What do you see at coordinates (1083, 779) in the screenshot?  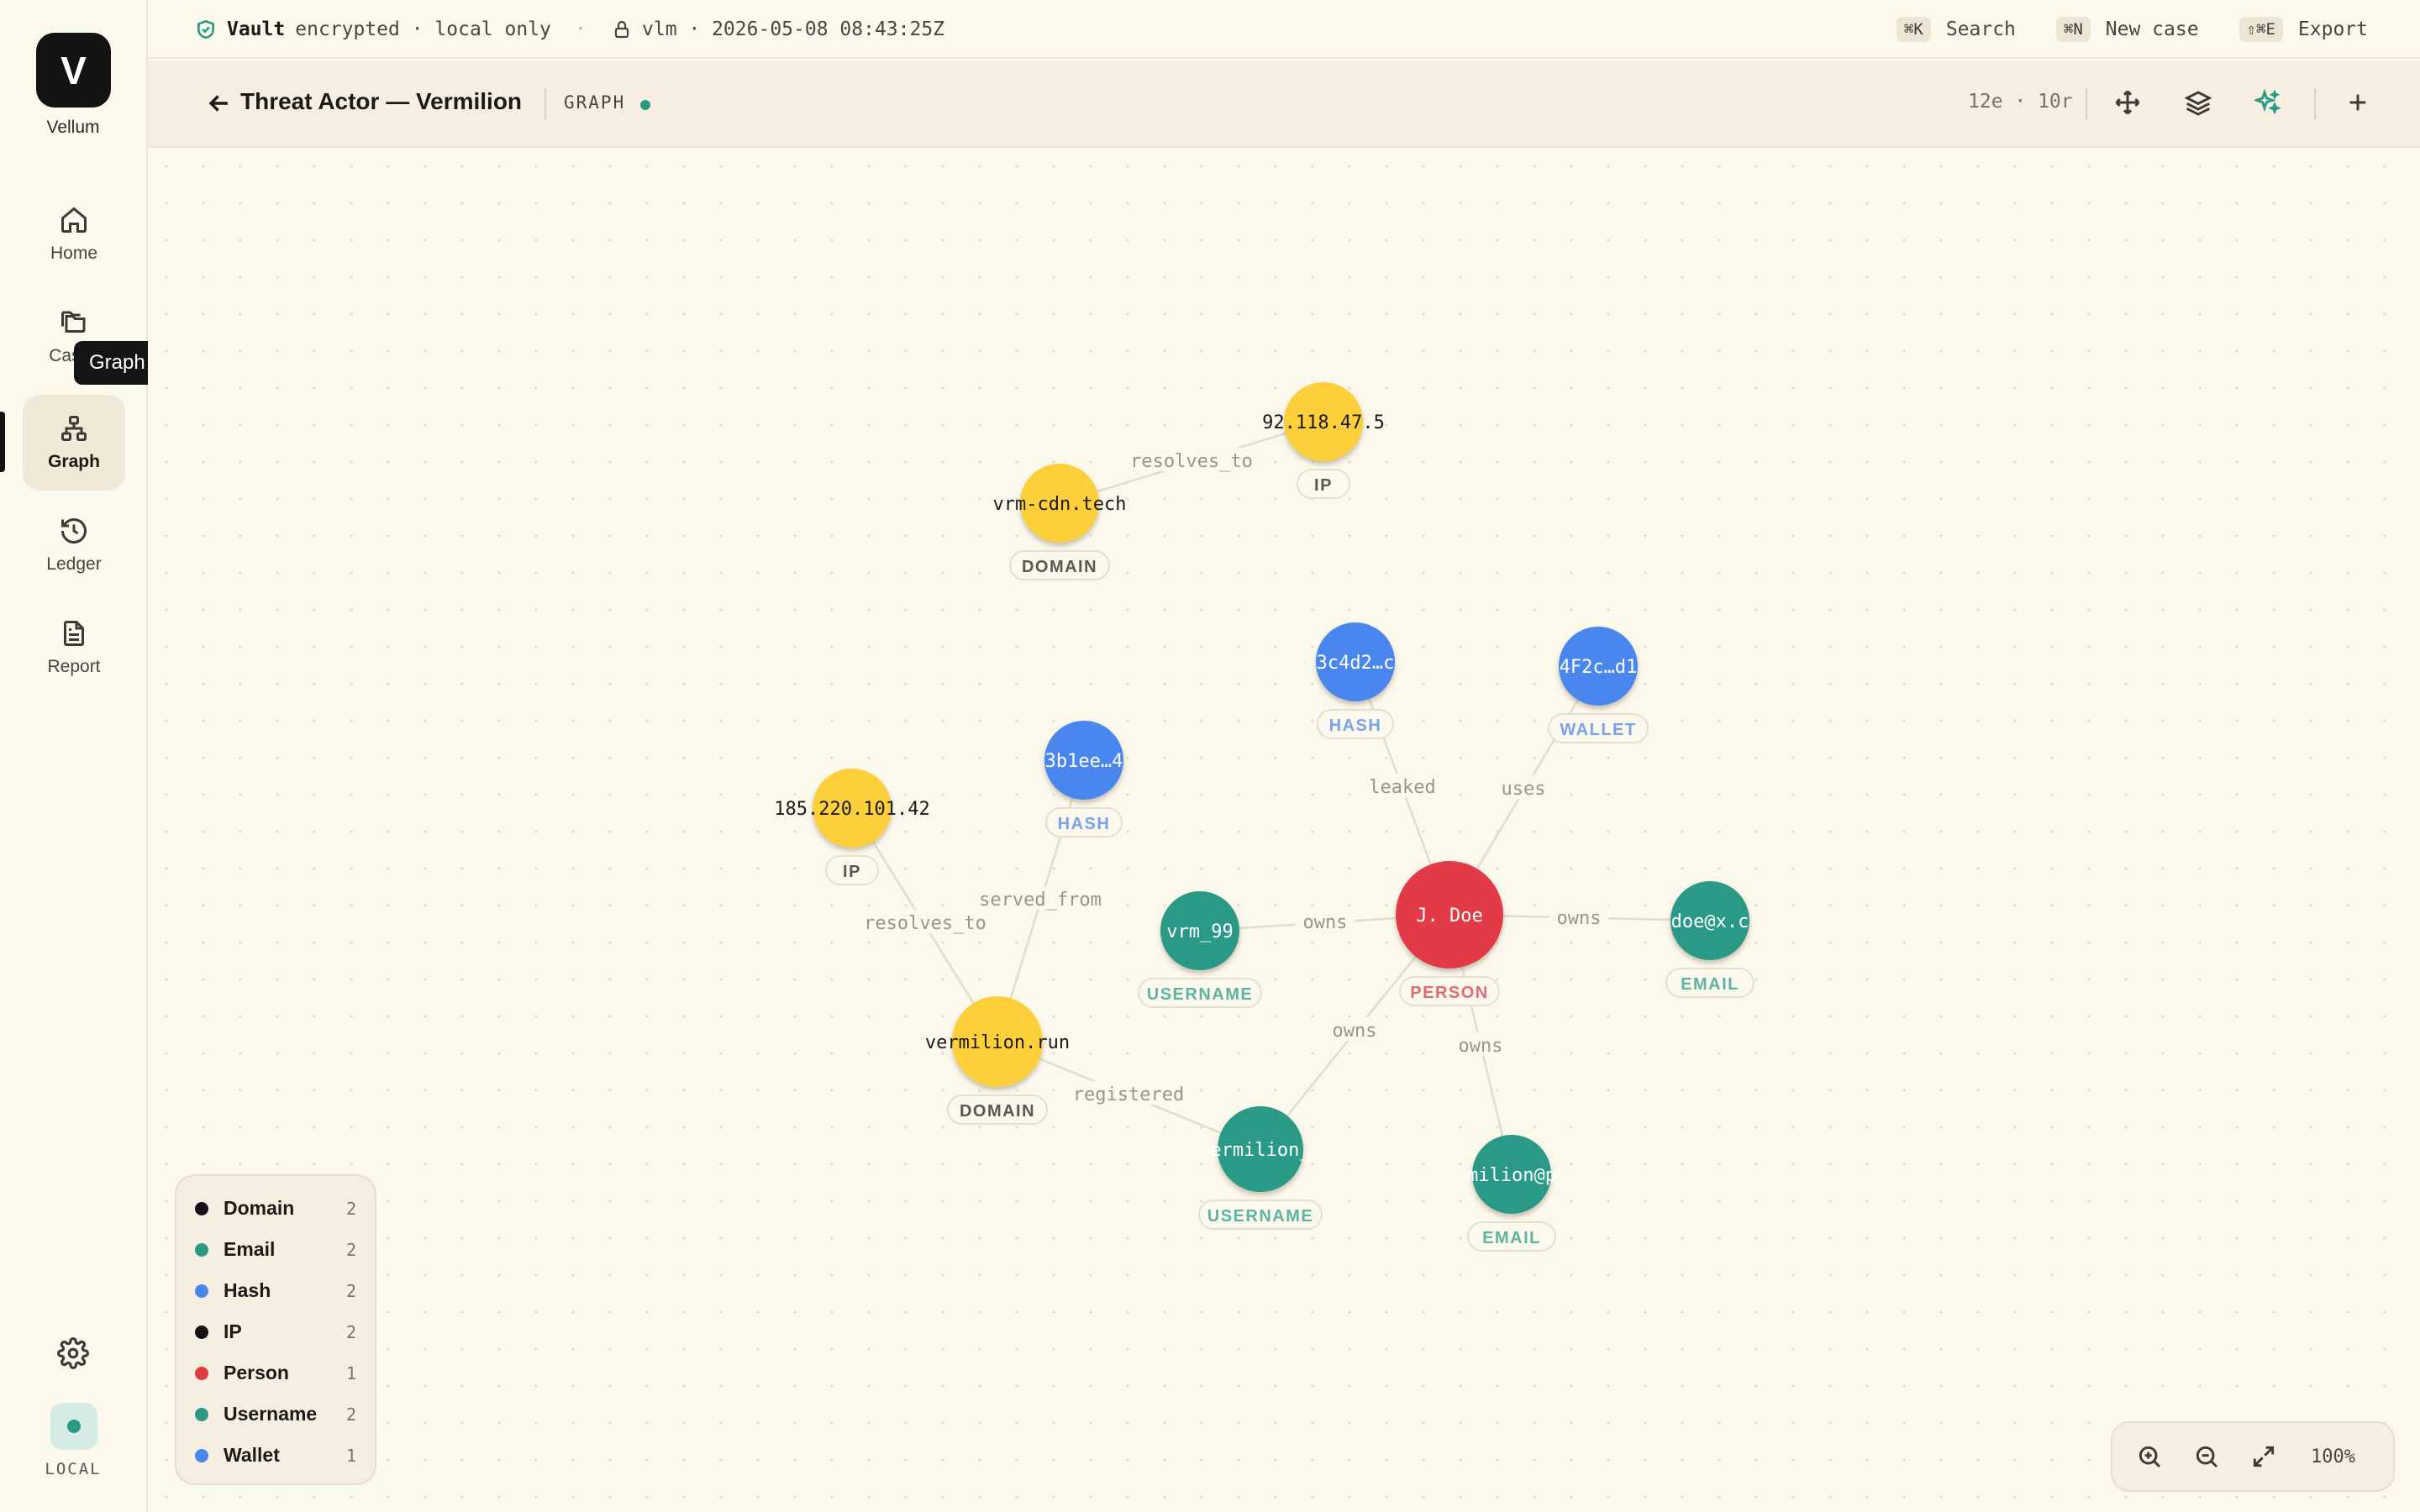 I see `graph-node-hash: 3b1ee…4 HASH` at bounding box center [1083, 779].